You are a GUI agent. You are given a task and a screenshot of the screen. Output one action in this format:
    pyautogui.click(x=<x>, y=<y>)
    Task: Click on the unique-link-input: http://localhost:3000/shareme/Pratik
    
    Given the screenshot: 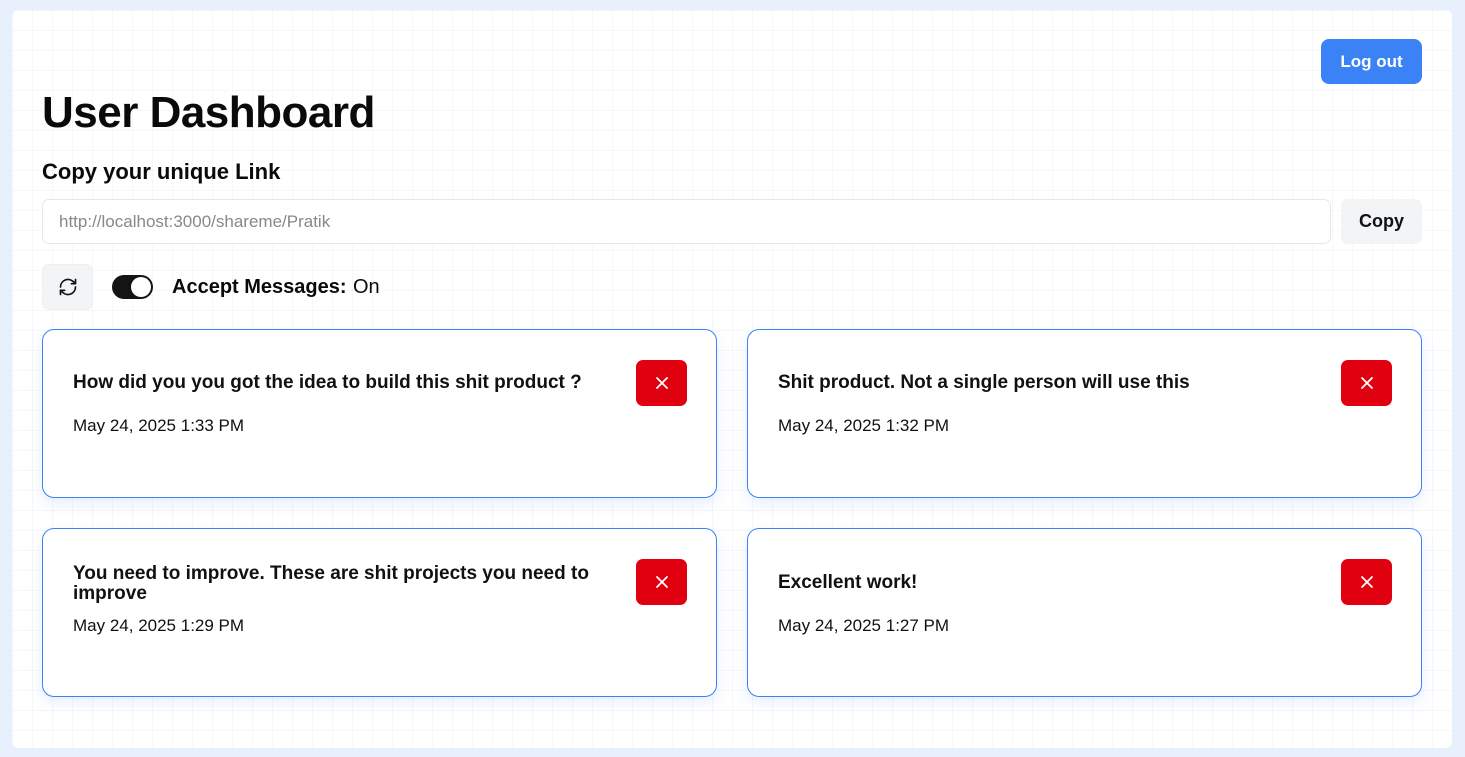 What is the action you would take?
    pyautogui.click(x=686, y=221)
    